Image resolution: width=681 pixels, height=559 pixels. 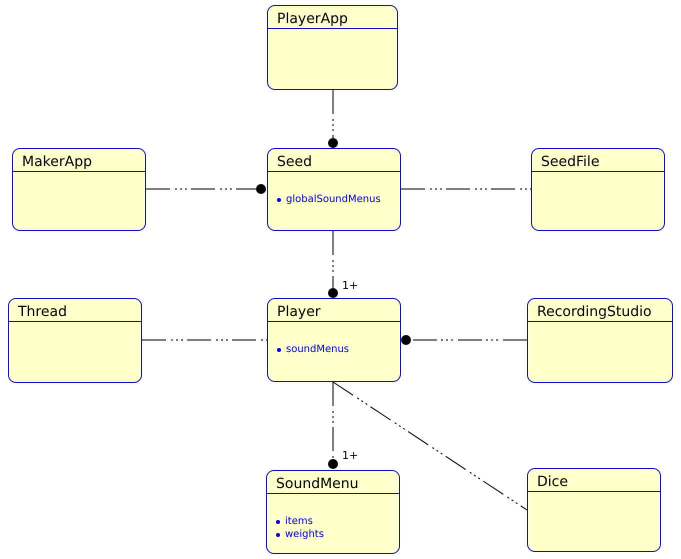 I want to click on class-name: MakerApp, so click(x=57, y=162).